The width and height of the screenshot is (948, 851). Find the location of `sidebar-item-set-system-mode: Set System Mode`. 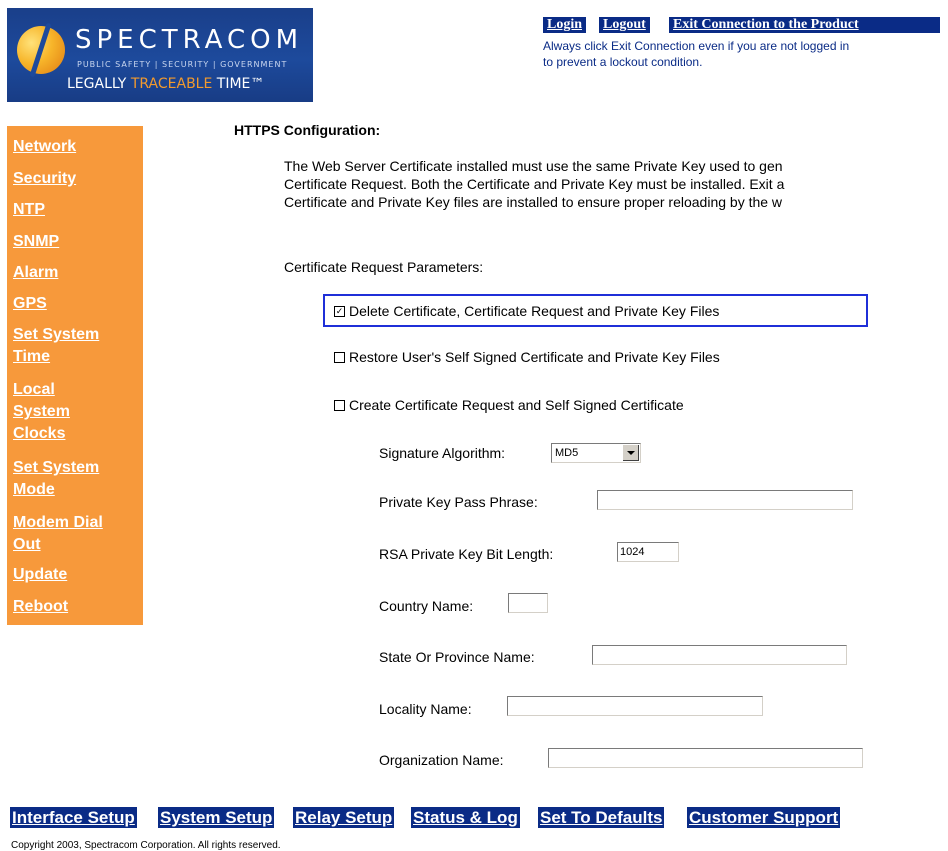

sidebar-item-set-system-mode: Set System Mode is located at coordinates (56, 479).